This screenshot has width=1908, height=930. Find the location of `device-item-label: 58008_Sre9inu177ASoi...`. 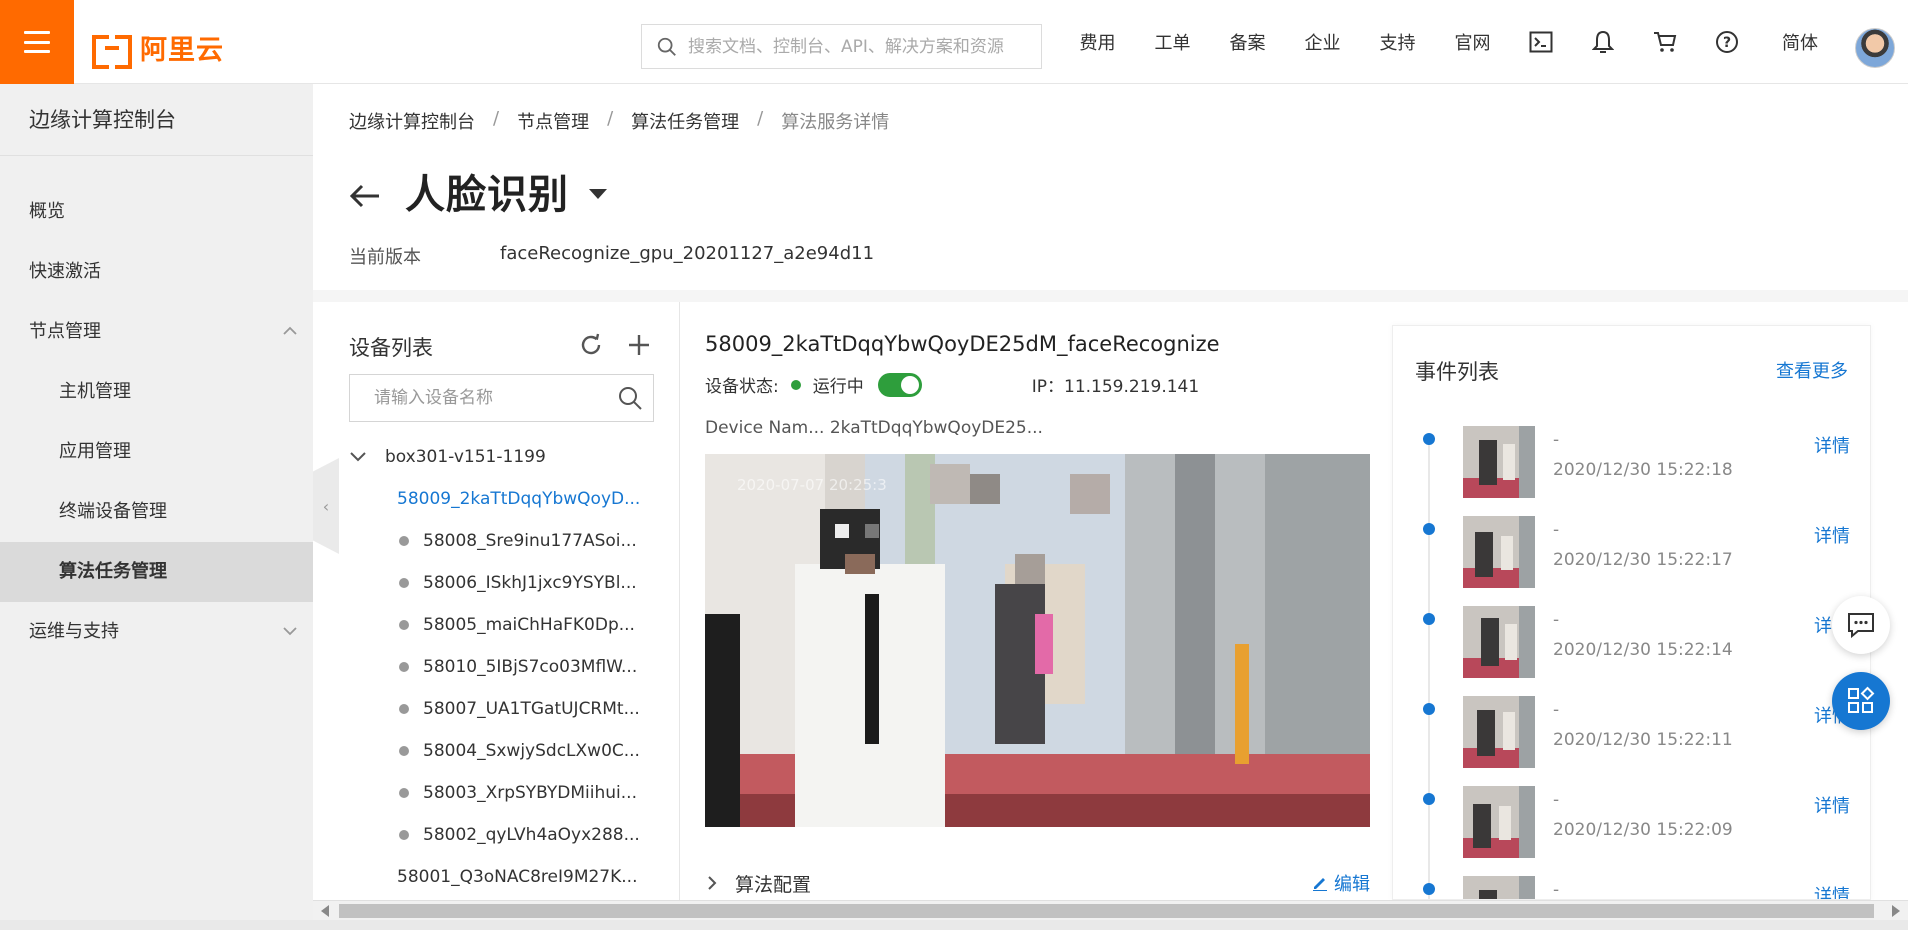

device-item-label: 58008_Sre9inu177ASoi... is located at coordinates (530, 541).